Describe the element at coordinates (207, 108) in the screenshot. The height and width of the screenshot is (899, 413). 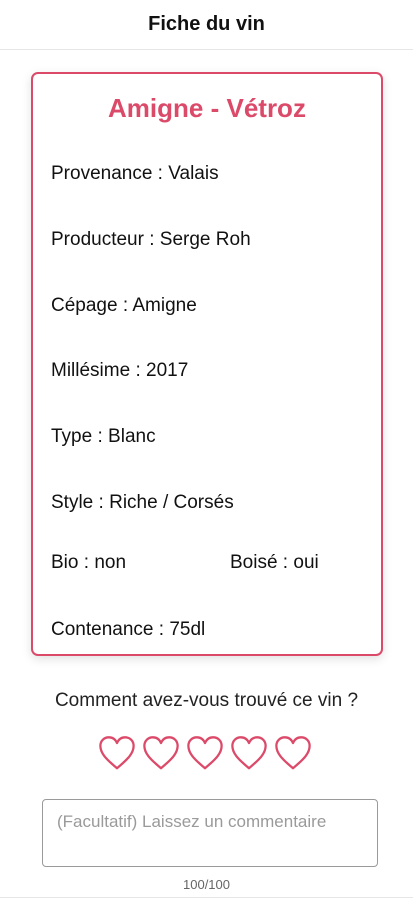
I see `wine-name: Amigne - Vétroz` at that location.